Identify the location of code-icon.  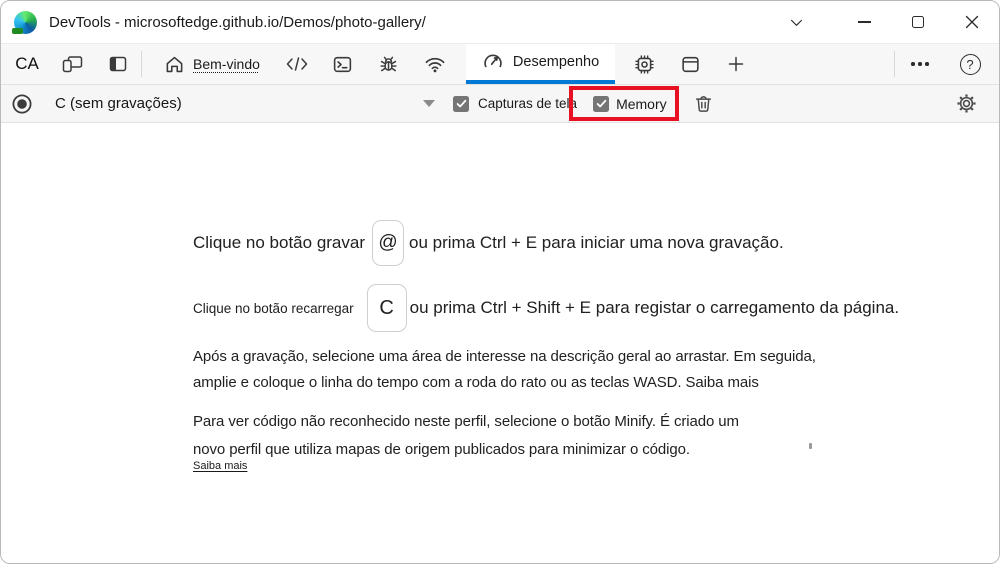
(297, 64).